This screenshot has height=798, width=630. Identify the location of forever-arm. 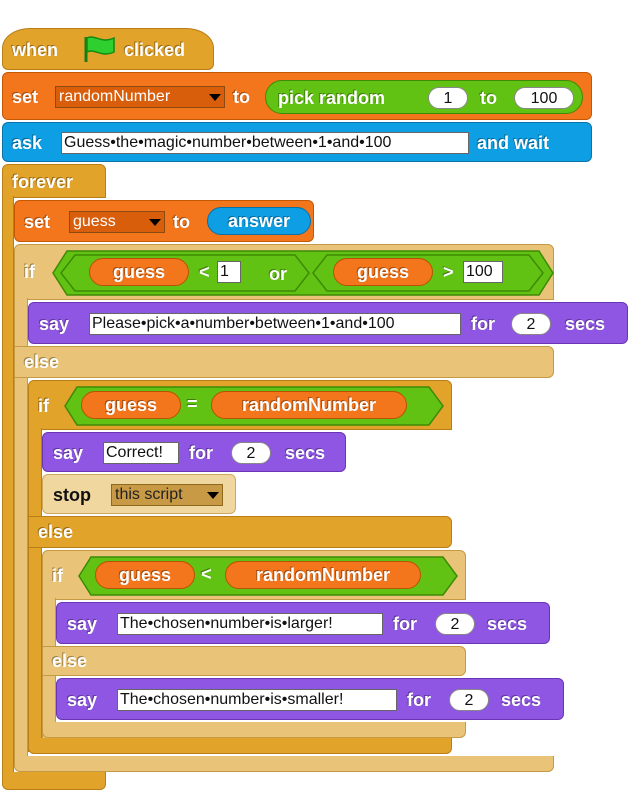
(8, 487).